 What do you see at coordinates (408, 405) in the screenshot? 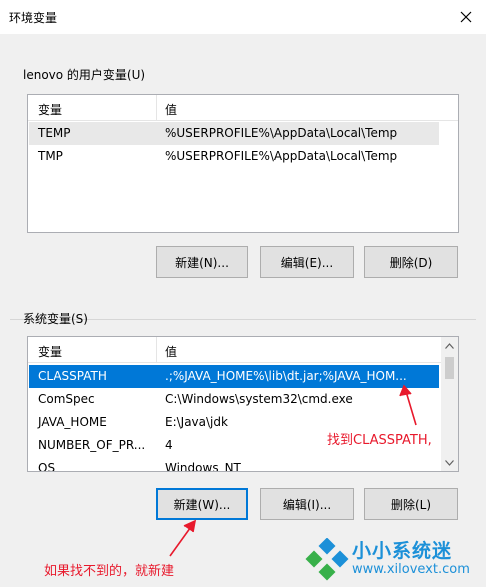
I see `arrow-to-classpath` at bounding box center [408, 405].